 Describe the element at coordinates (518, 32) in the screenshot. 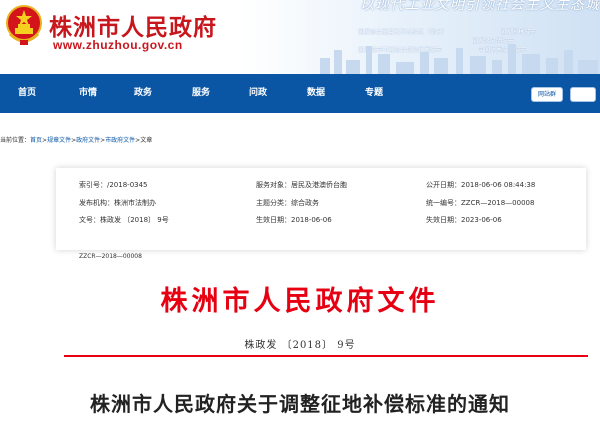

I see `honor-text: 国家园林城市` at that location.